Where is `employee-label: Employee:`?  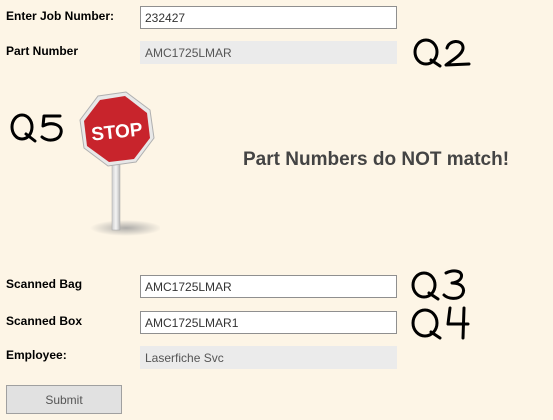 employee-label: Employee: is located at coordinates (36, 355).